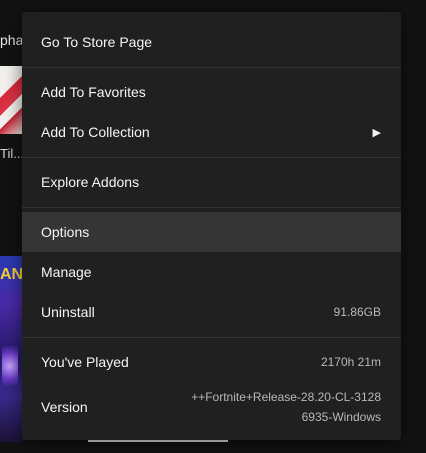  I want to click on menu-item-add-collection: Add To Collection ▶, so click(211, 132).